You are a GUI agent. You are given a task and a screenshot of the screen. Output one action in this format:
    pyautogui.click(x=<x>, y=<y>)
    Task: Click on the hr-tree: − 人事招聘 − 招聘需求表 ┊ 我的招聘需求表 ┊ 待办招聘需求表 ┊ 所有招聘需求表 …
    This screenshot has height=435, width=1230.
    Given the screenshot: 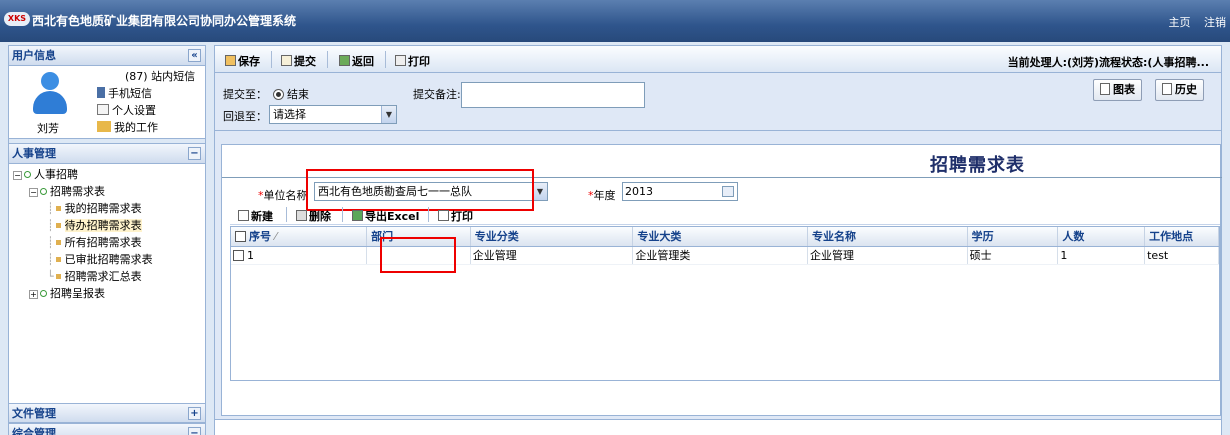 What is the action you would take?
    pyautogui.click(x=107, y=283)
    